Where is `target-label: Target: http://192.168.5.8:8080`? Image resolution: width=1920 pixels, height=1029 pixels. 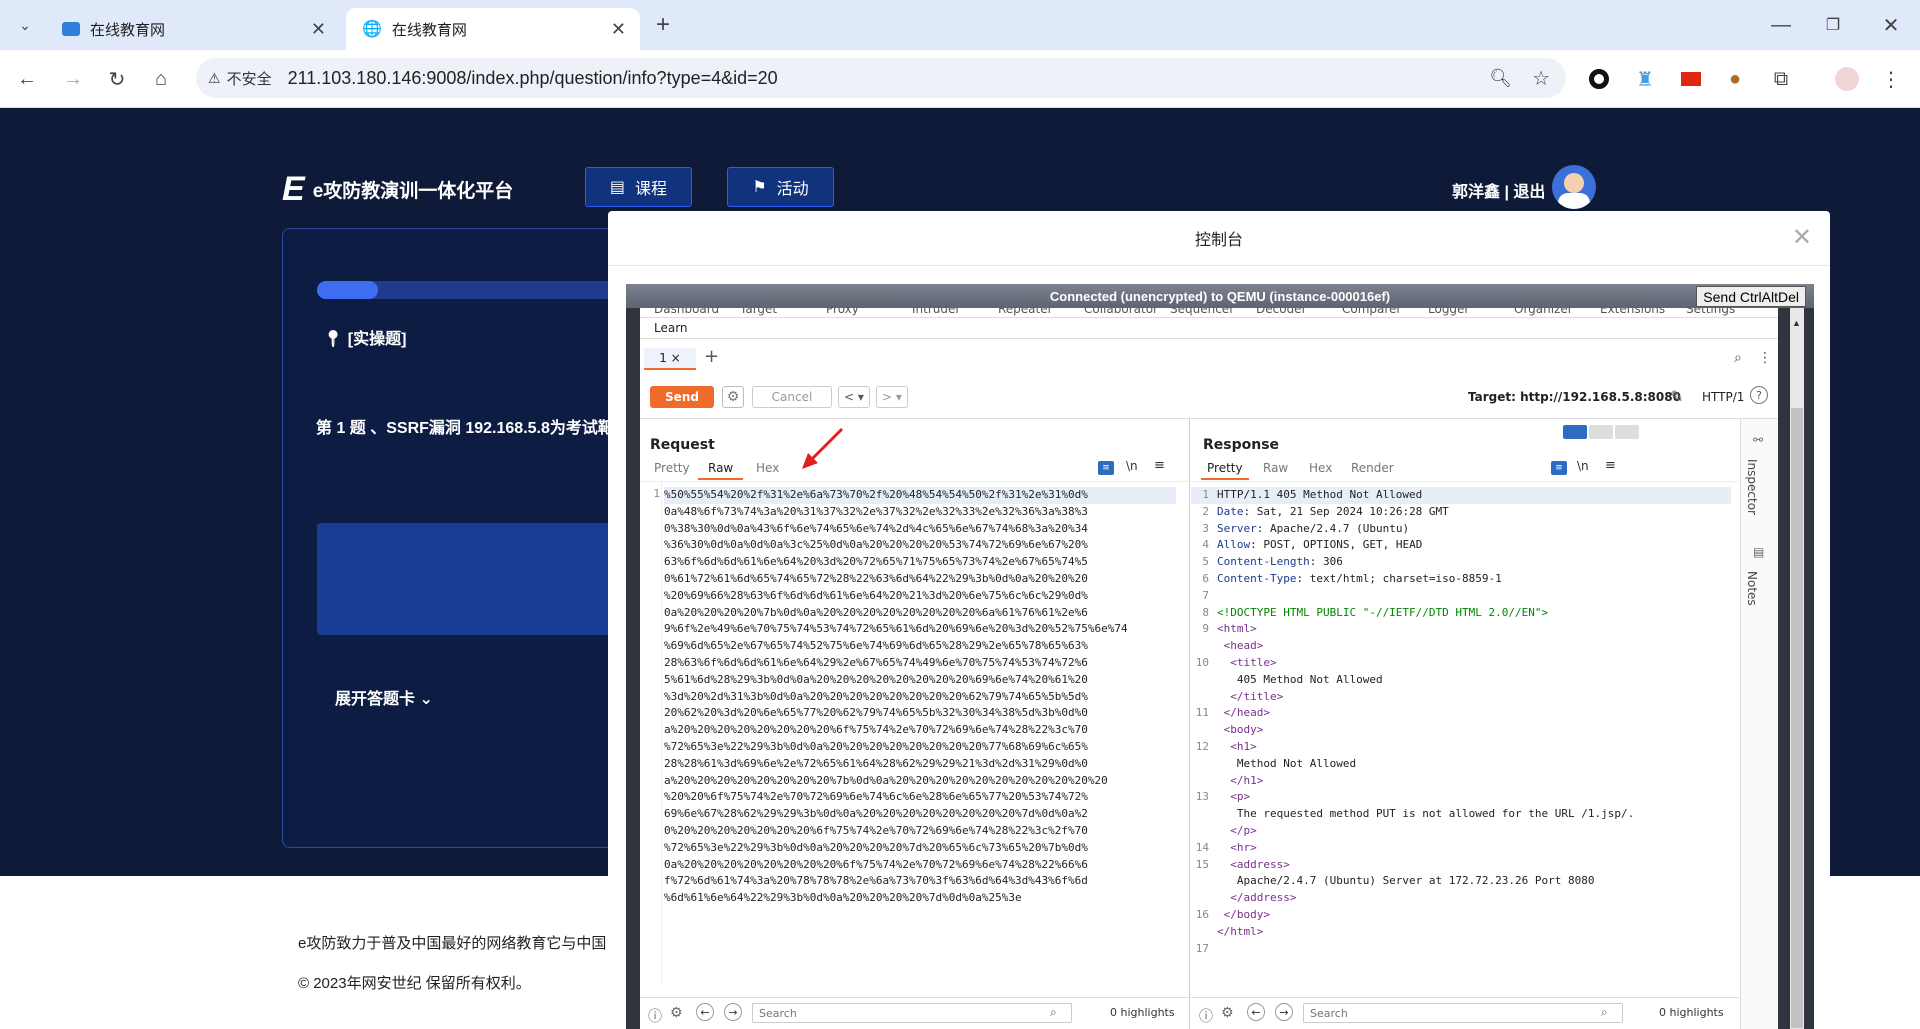
target-label: Target: http://192.168.5.8:8080 is located at coordinates (1574, 397).